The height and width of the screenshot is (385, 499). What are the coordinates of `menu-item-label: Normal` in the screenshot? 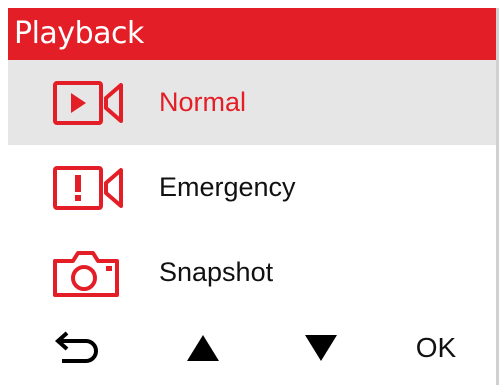 It's located at (203, 102).